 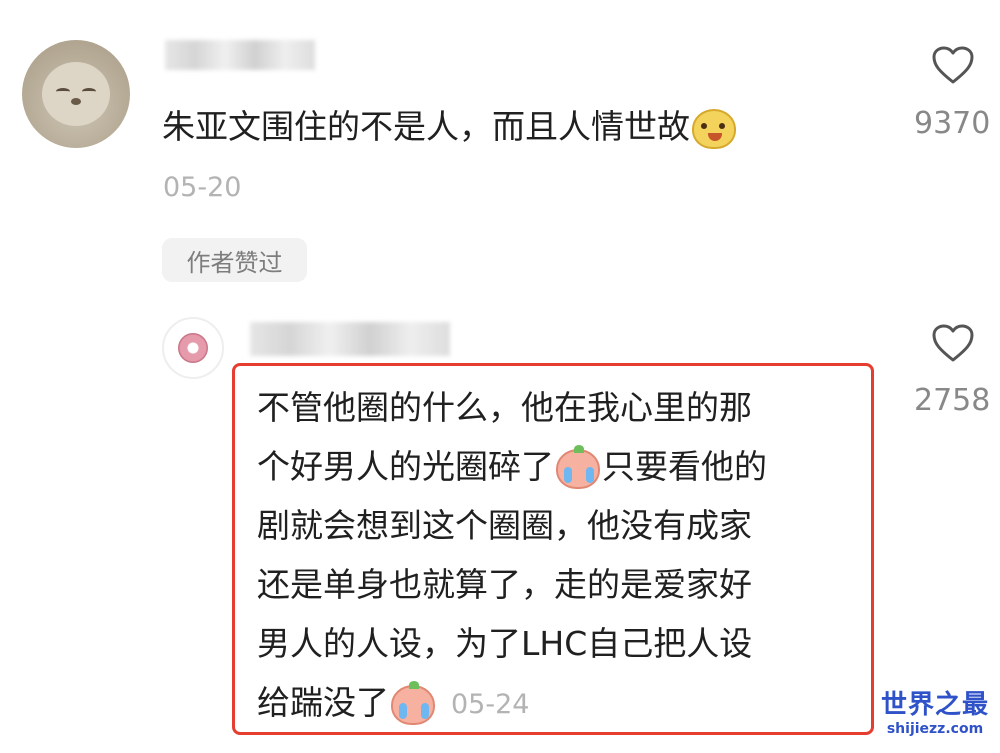 I want to click on otter-face, so click(x=76, y=94).